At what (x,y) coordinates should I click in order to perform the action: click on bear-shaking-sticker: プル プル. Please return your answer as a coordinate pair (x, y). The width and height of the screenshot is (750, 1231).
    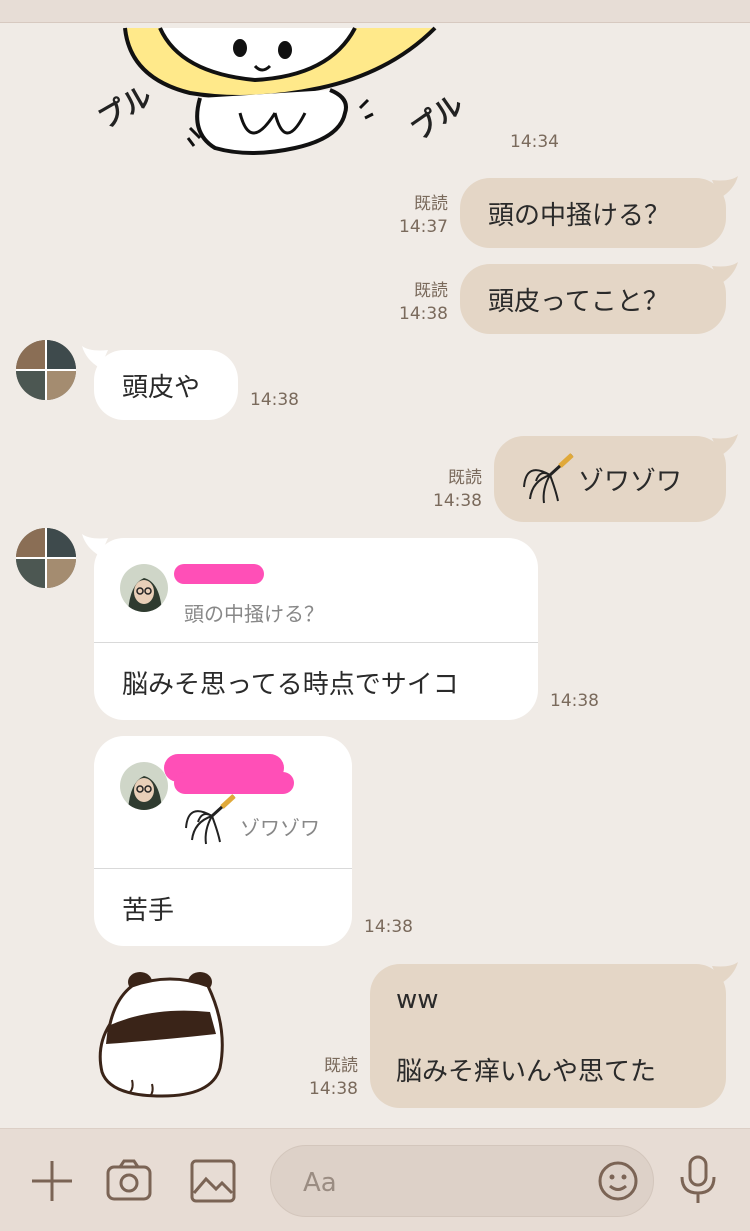
    Looking at the image, I should click on (280, 93).